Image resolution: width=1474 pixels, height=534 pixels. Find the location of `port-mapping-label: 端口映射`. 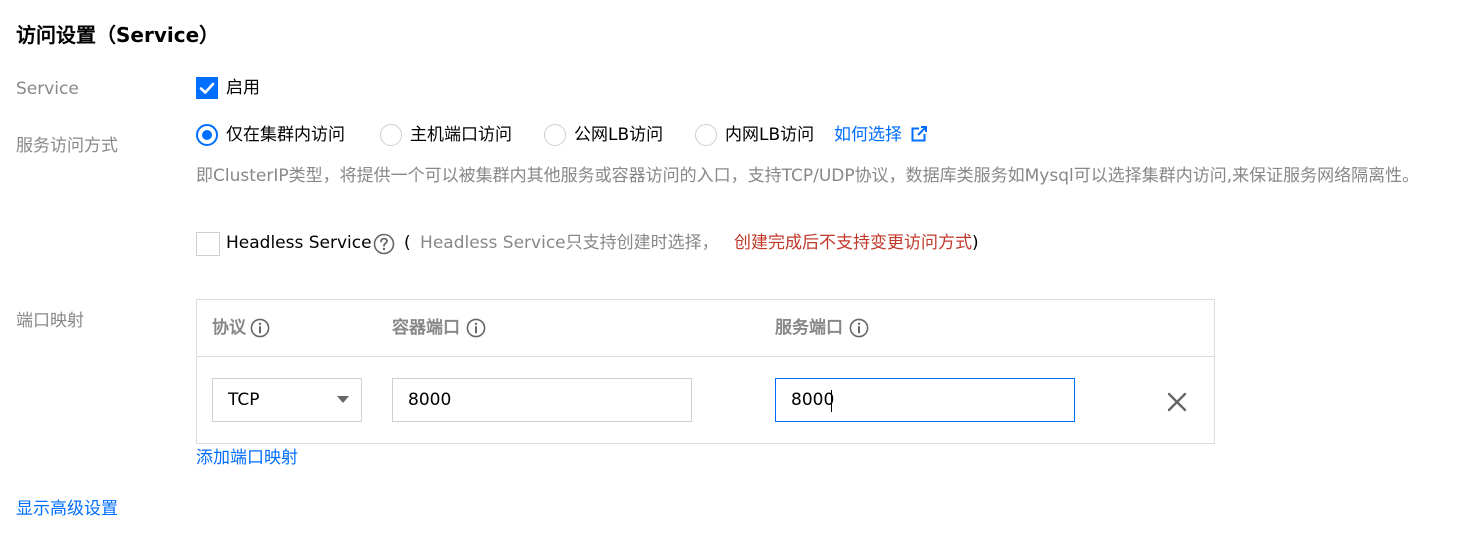

port-mapping-label: 端口映射 is located at coordinates (50, 321).